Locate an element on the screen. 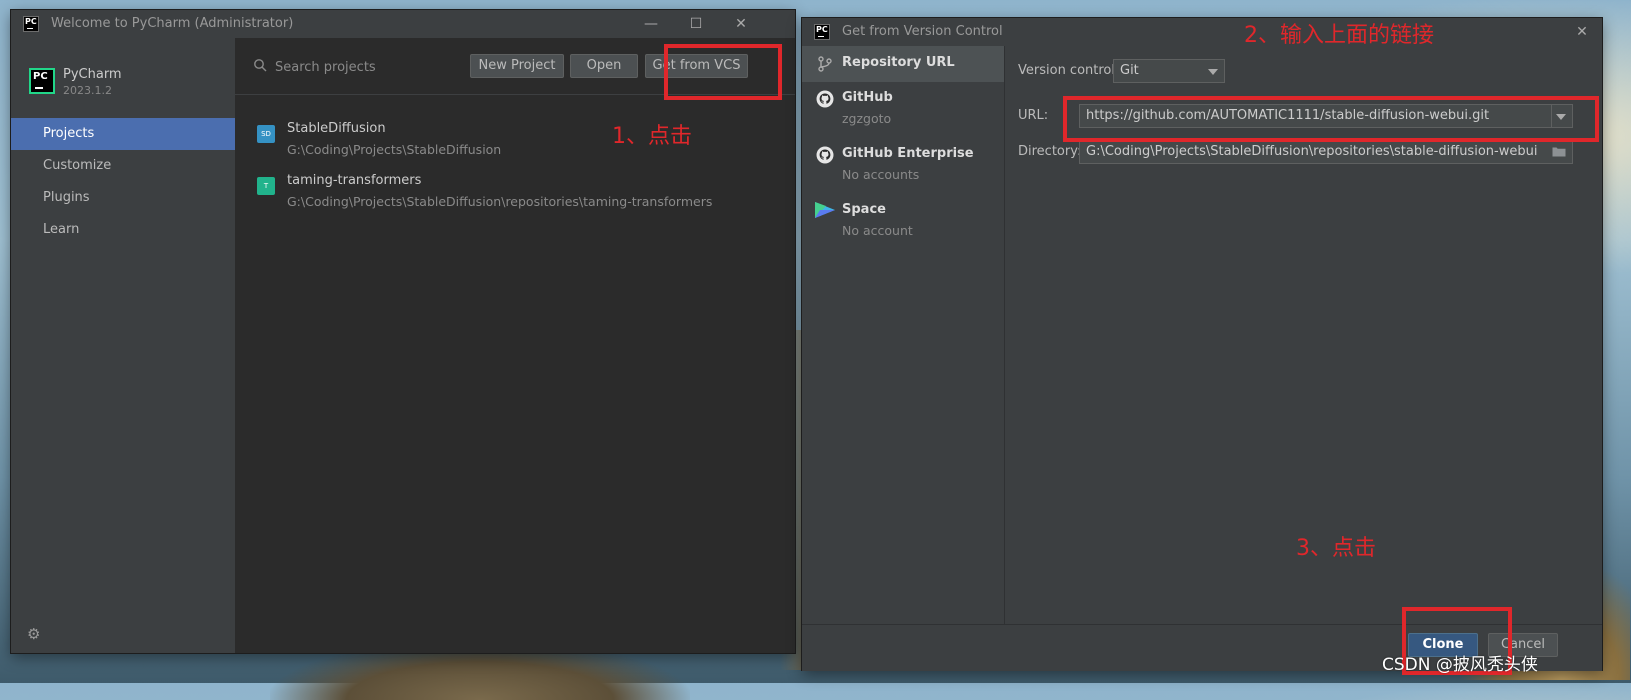 The image size is (1631, 700). maximize-icon: ☐ is located at coordinates (696, 24).